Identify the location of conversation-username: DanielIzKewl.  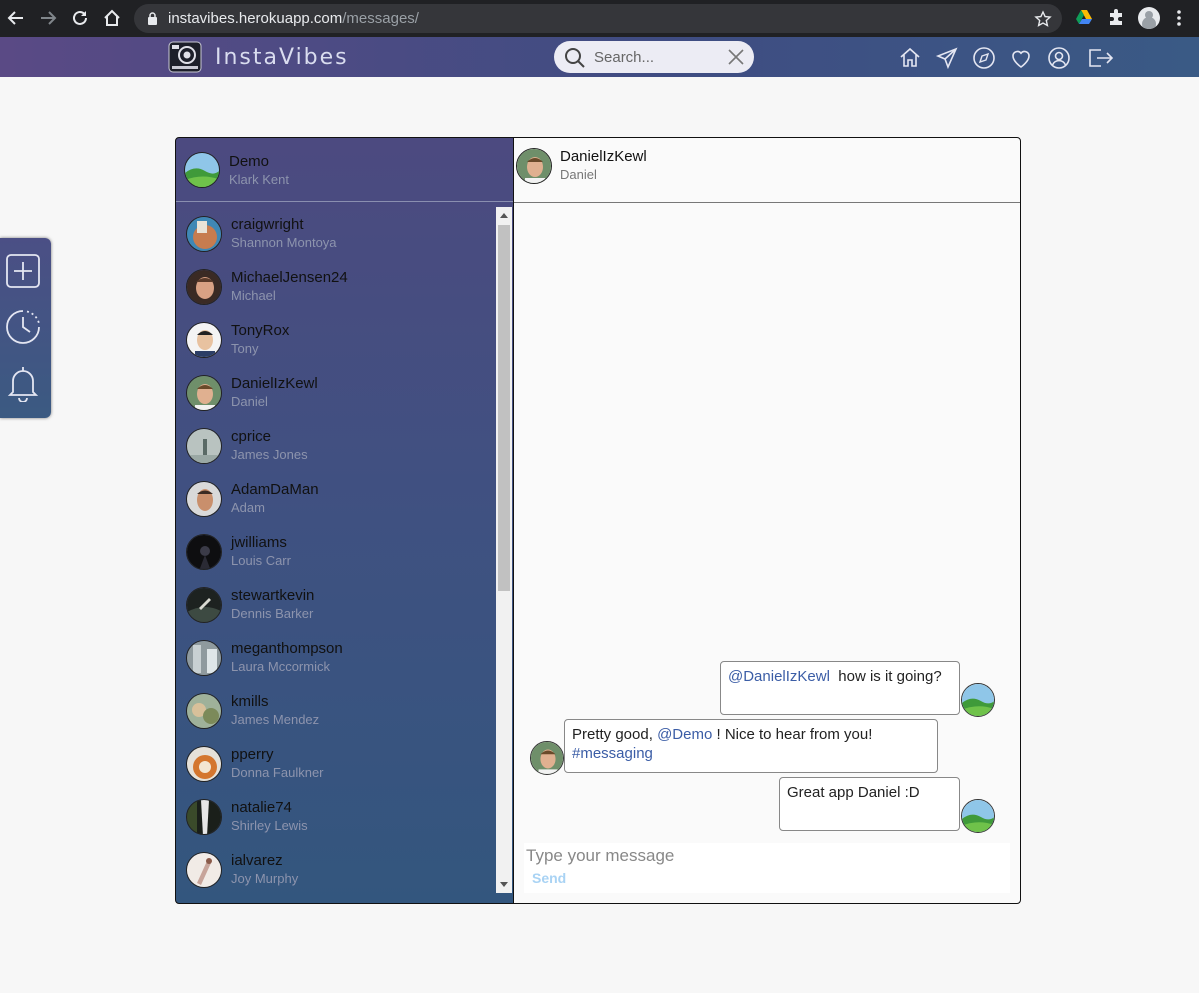
(274, 383).